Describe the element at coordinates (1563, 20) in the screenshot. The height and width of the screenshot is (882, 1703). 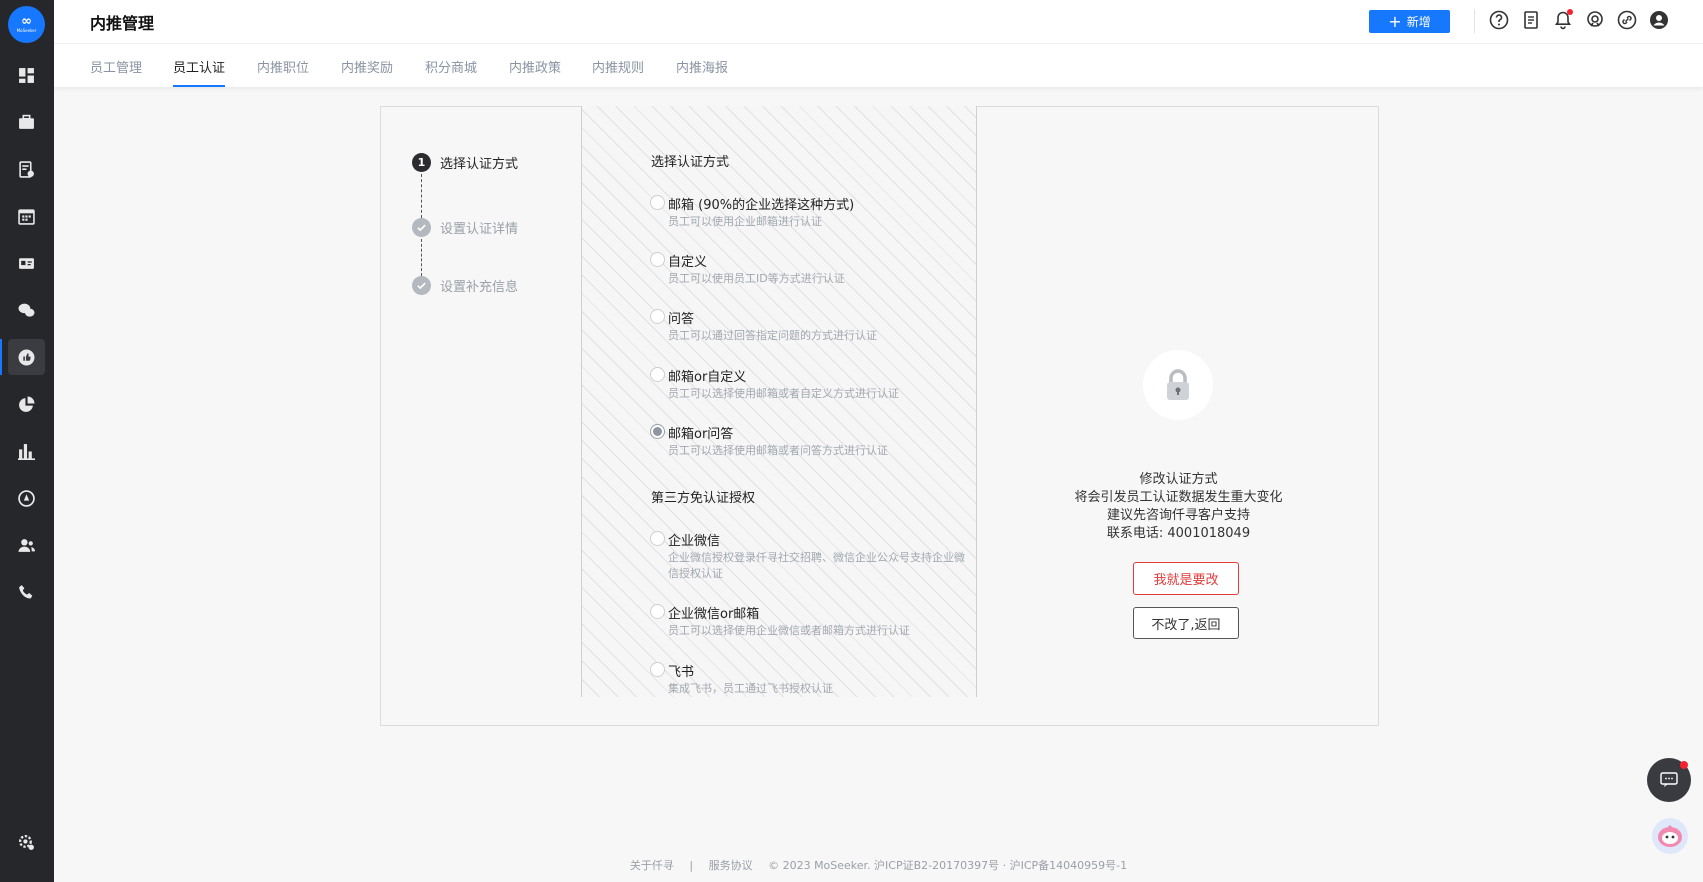
I see `notifications-button` at that location.